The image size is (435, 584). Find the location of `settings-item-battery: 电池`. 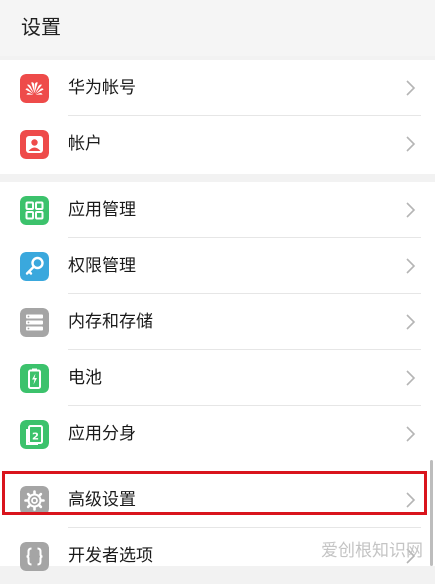

settings-item-battery: 电池 is located at coordinates (217, 378).